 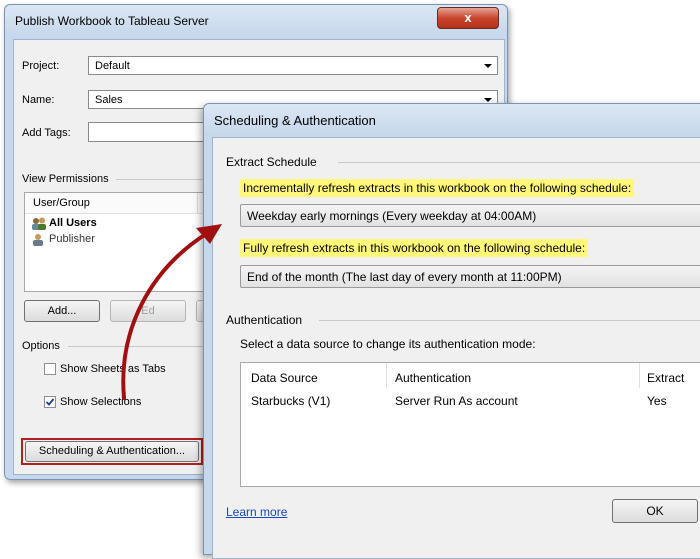 What do you see at coordinates (271, 162) in the screenshot?
I see `extract-schedule-label: Extract Schedule` at bounding box center [271, 162].